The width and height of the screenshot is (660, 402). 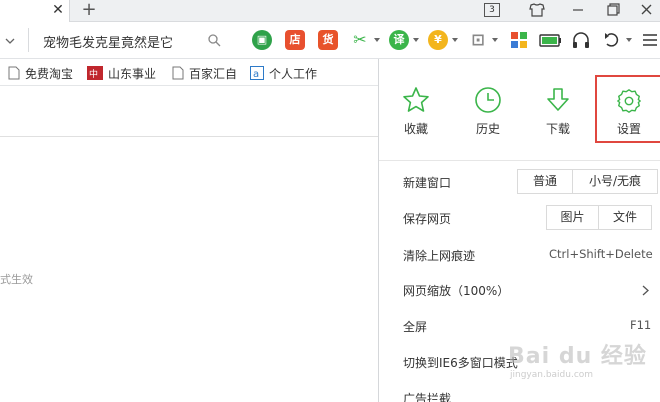 I want to click on battery-icon, so click(x=551, y=40).